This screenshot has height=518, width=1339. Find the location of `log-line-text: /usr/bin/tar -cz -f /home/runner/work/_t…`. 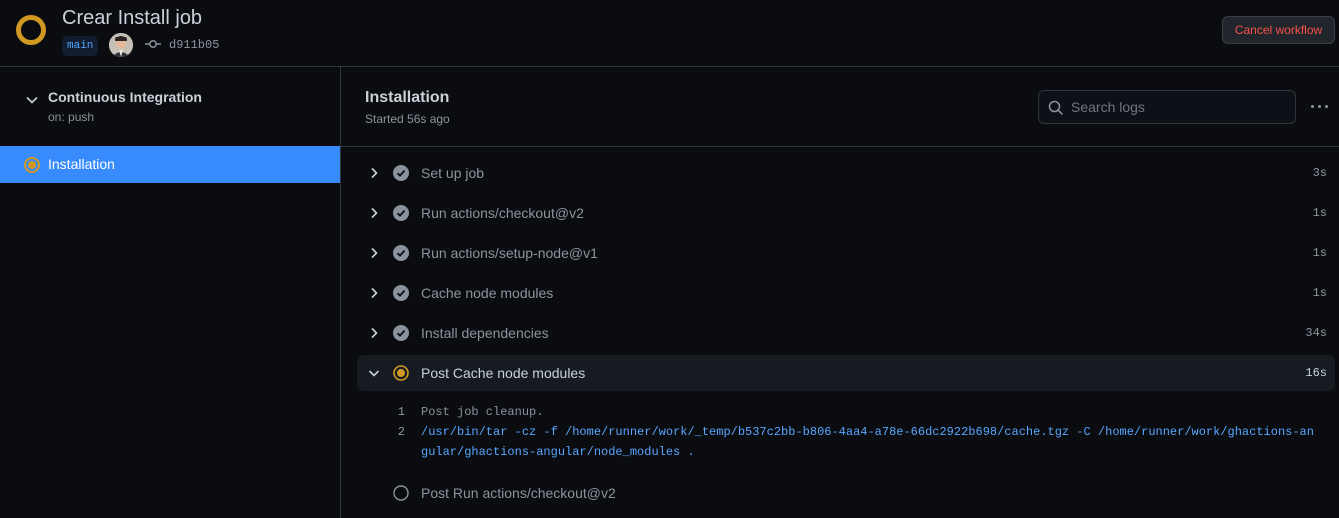

log-line-text: /usr/bin/tar -cz -f /home/runner/work/_t… is located at coordinates (867, 442).